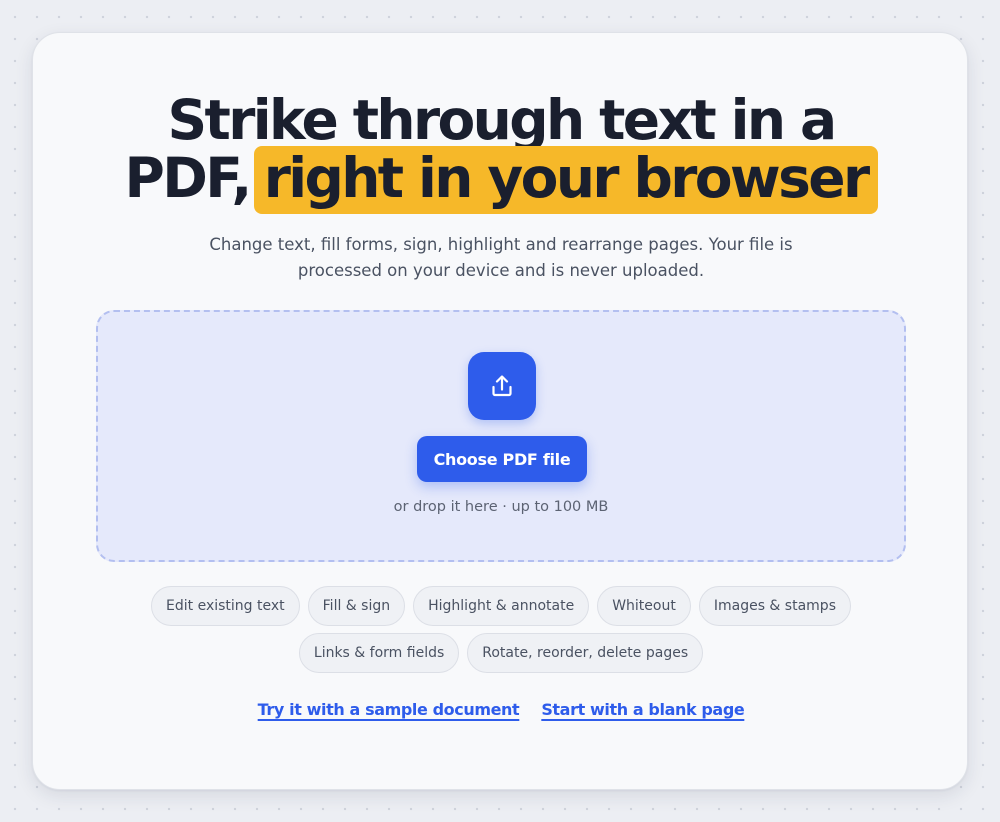 This screenshot has height=822, width=1000. Describe the element at coordinates (501, 507) in the screenshot. I see `drop-hint: or drop it here · up to 100 MB` at that location.